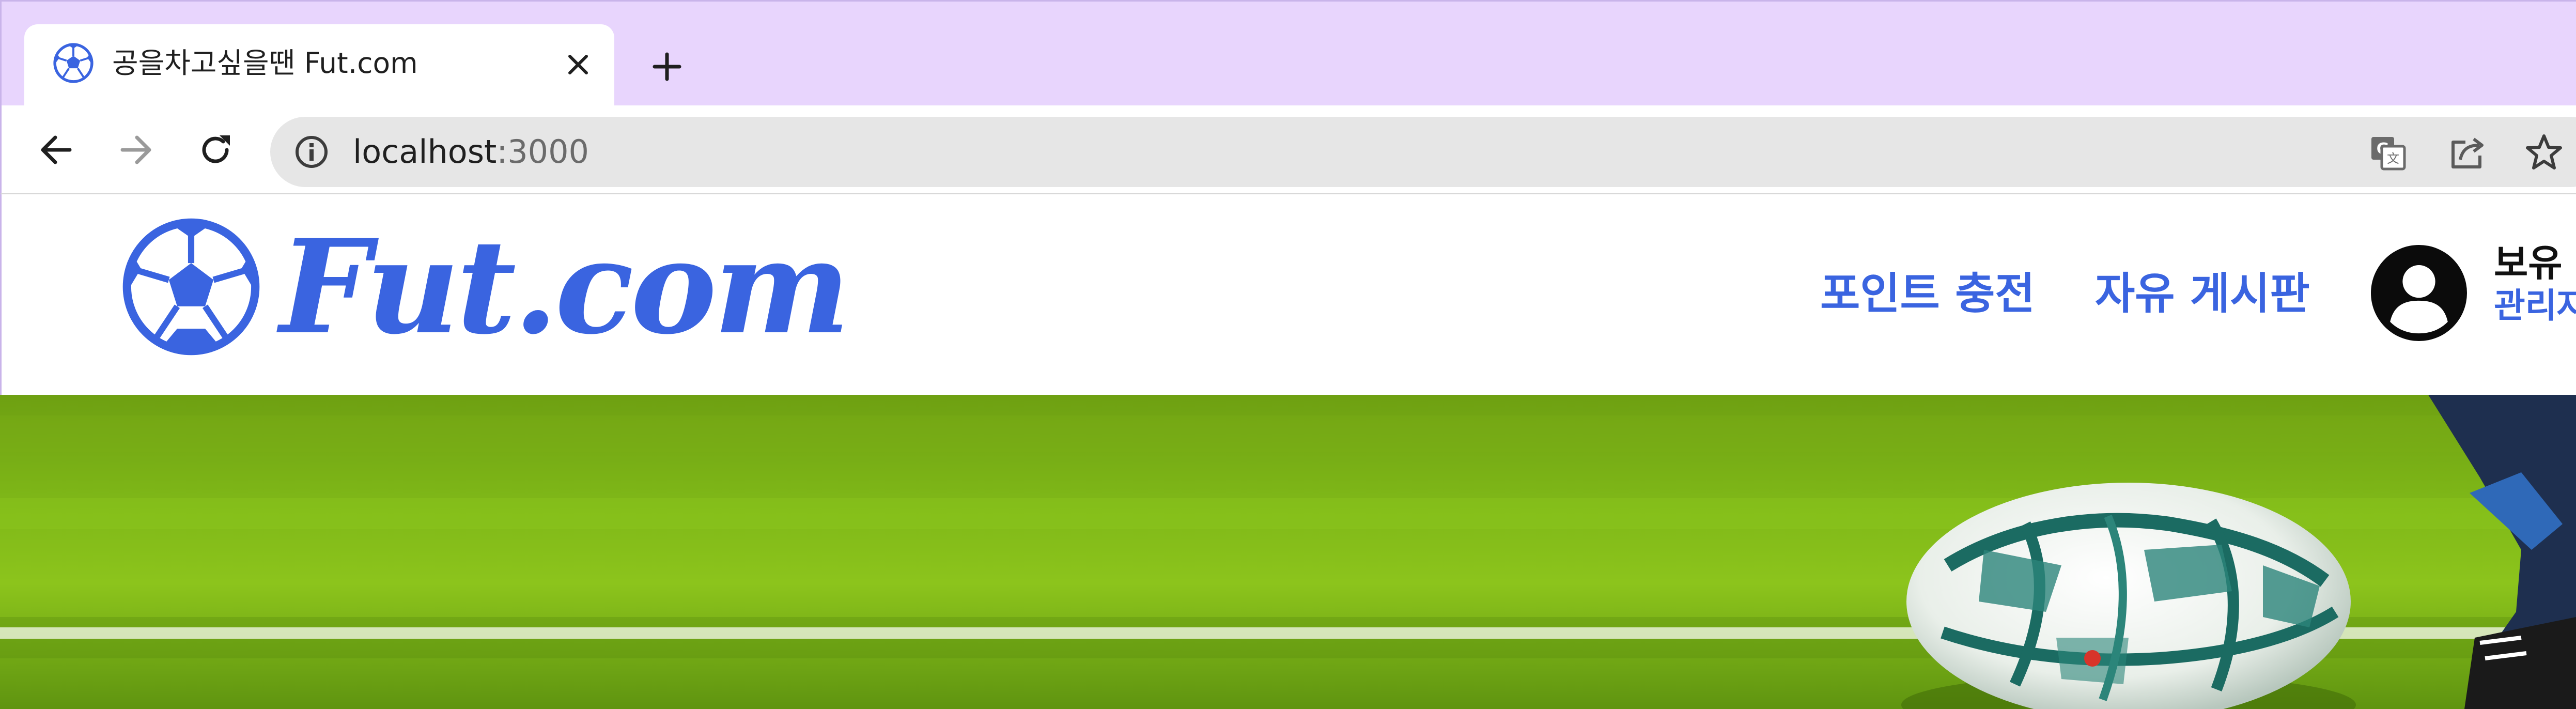 This screenshot has height=709, width=2576. What do you see at coordinates (2544, 153) in the screenshot?
I see `star-icon` at bounding box center [2544, 153].